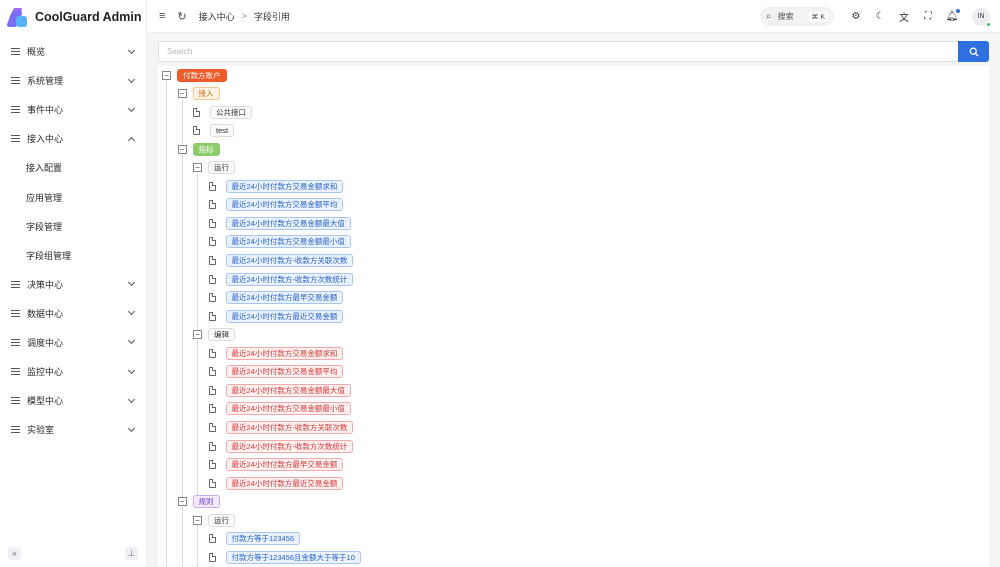 The height and width of the screenshot is (567, 1000). Describe the element at coordinates (73, 196) in the screenshot. I see `sidebar-item: 应用管理` at that location.